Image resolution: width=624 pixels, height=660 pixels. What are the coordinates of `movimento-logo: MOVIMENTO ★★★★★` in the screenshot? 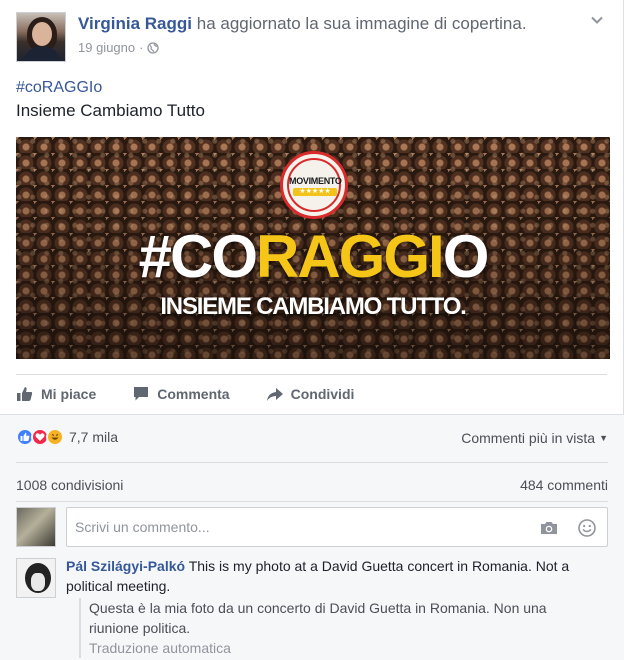 It's located at (314, 185).